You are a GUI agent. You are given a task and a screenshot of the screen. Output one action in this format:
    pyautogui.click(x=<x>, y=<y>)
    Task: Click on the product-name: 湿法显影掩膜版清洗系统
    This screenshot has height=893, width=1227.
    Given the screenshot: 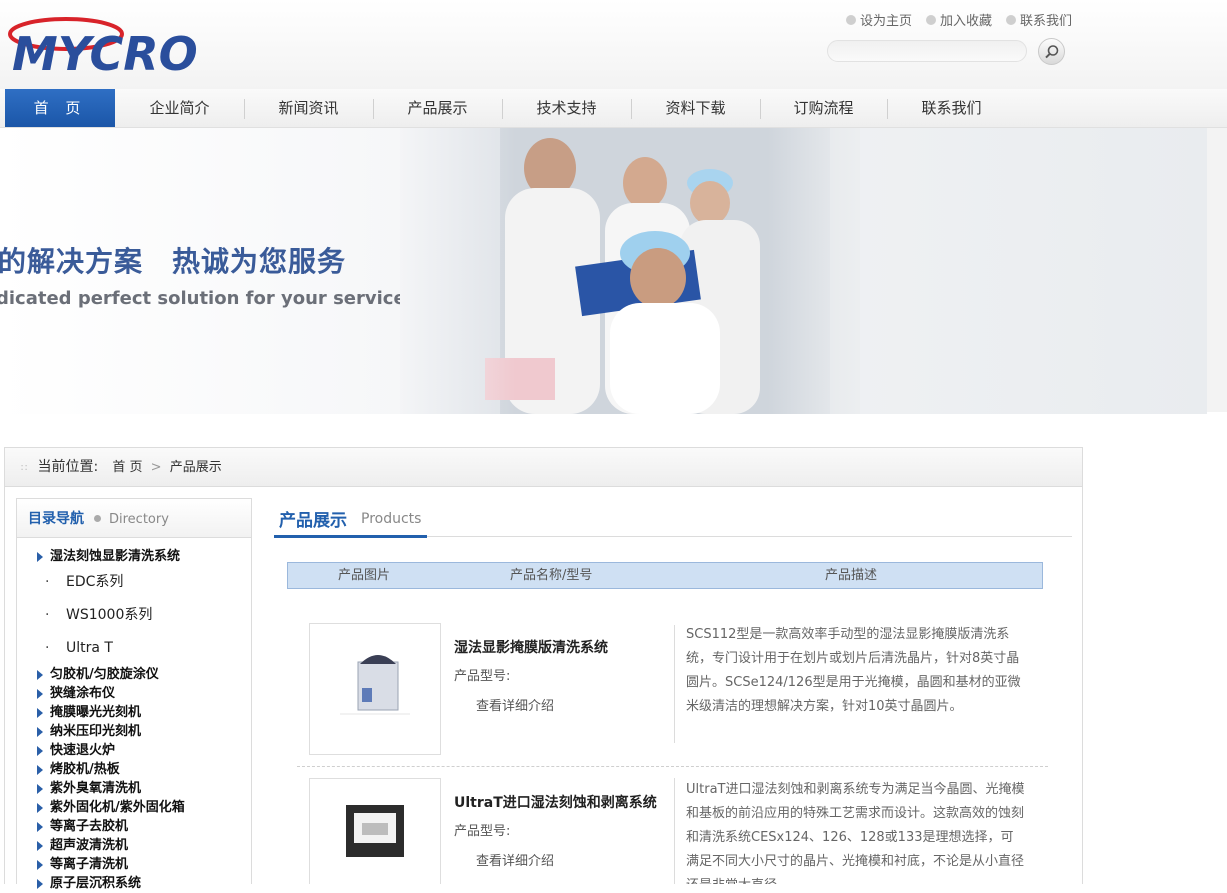 What is the action you would take?
    pyautogui.click(x=531, y=647)
    